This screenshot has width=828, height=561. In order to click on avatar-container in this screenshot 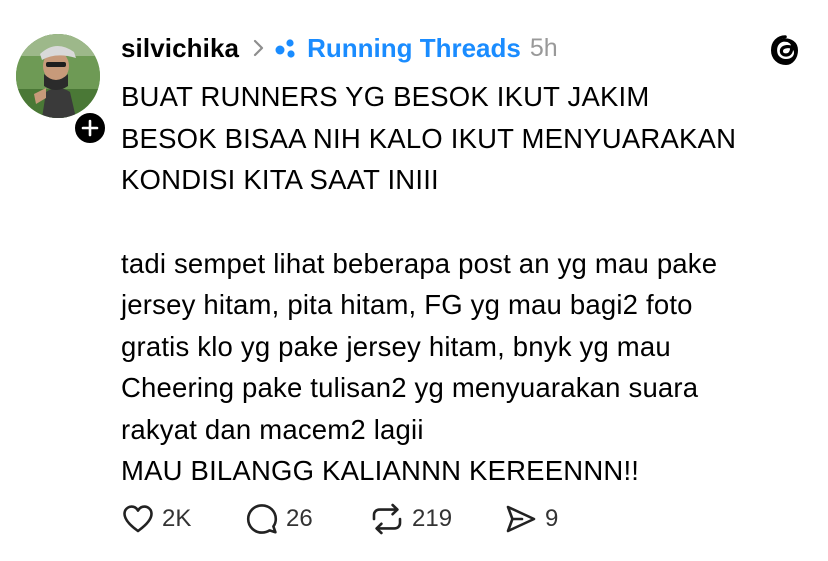, I will do `click(62, 90)`.